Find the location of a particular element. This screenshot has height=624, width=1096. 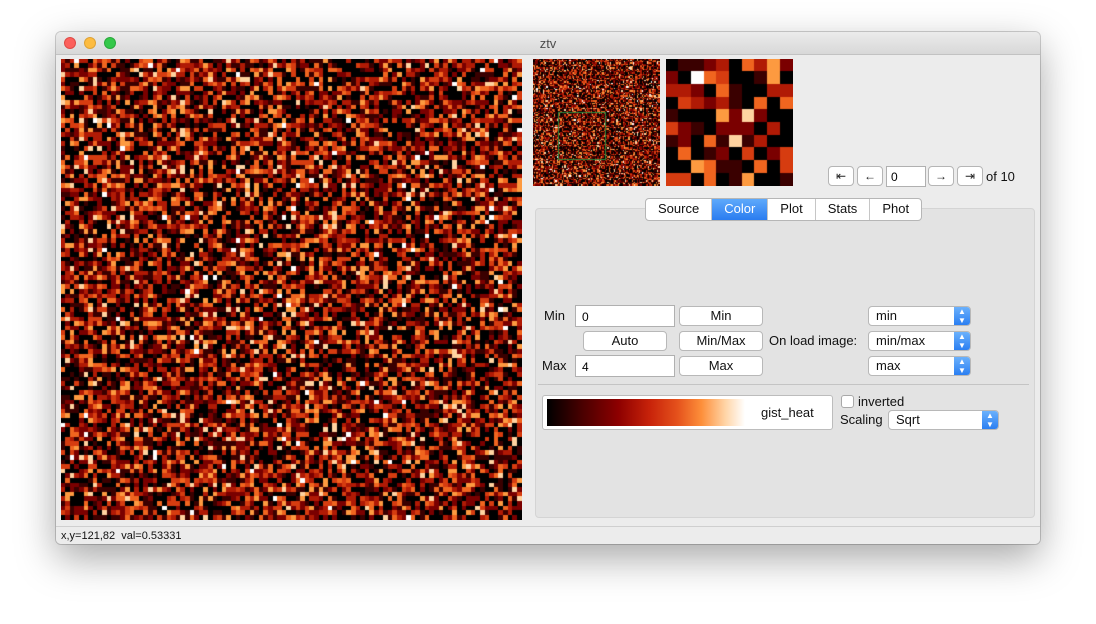

cursor-readout: x,y=121,82 val=0.53331 is located at coordinates (121, 536).